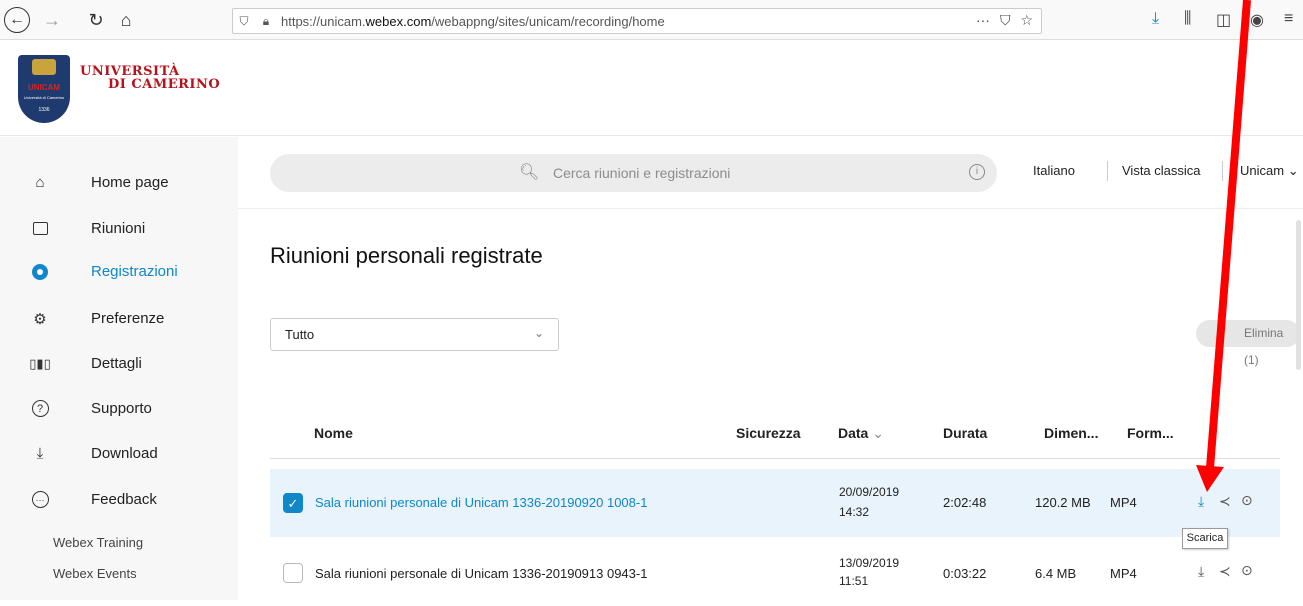 The width and height of the screenshot is (1303, 606). I want to click on logo-badge-text: UNICAM, so click(44, 87).